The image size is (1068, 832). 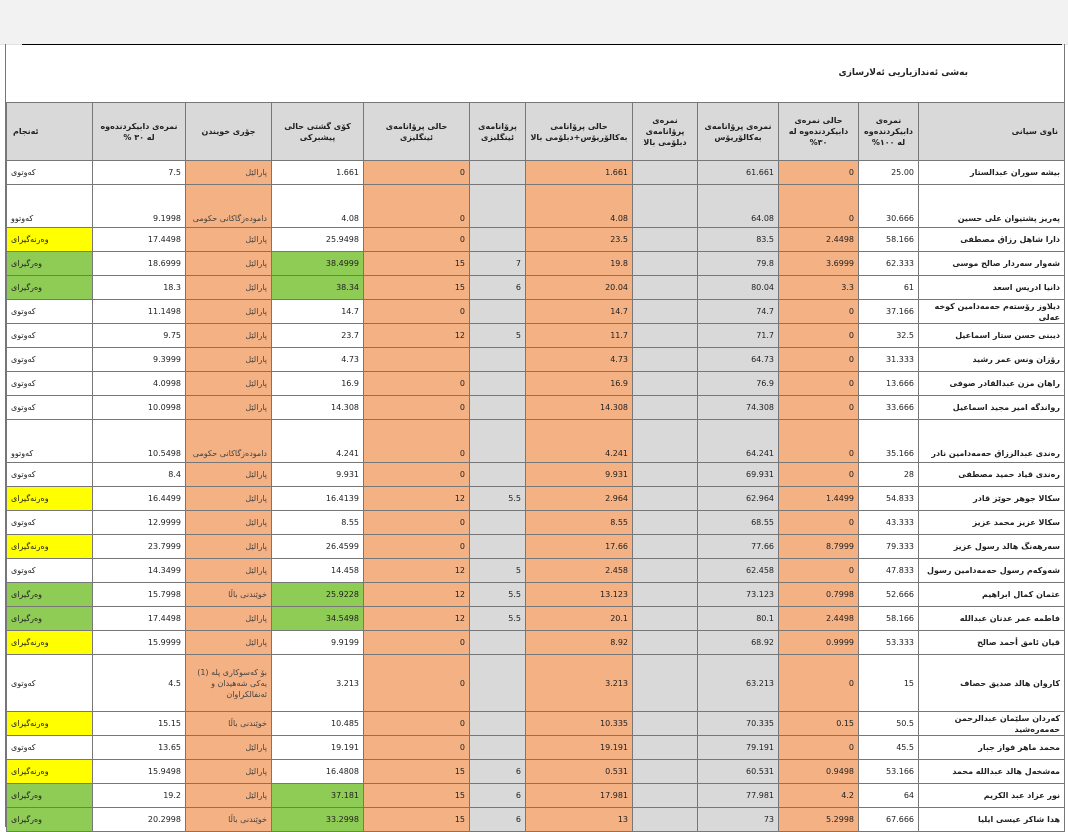 What do you see at coordinates (497, 819) in the screenshot?
I see `cell-english: 6` at bounding box center [497, 819].